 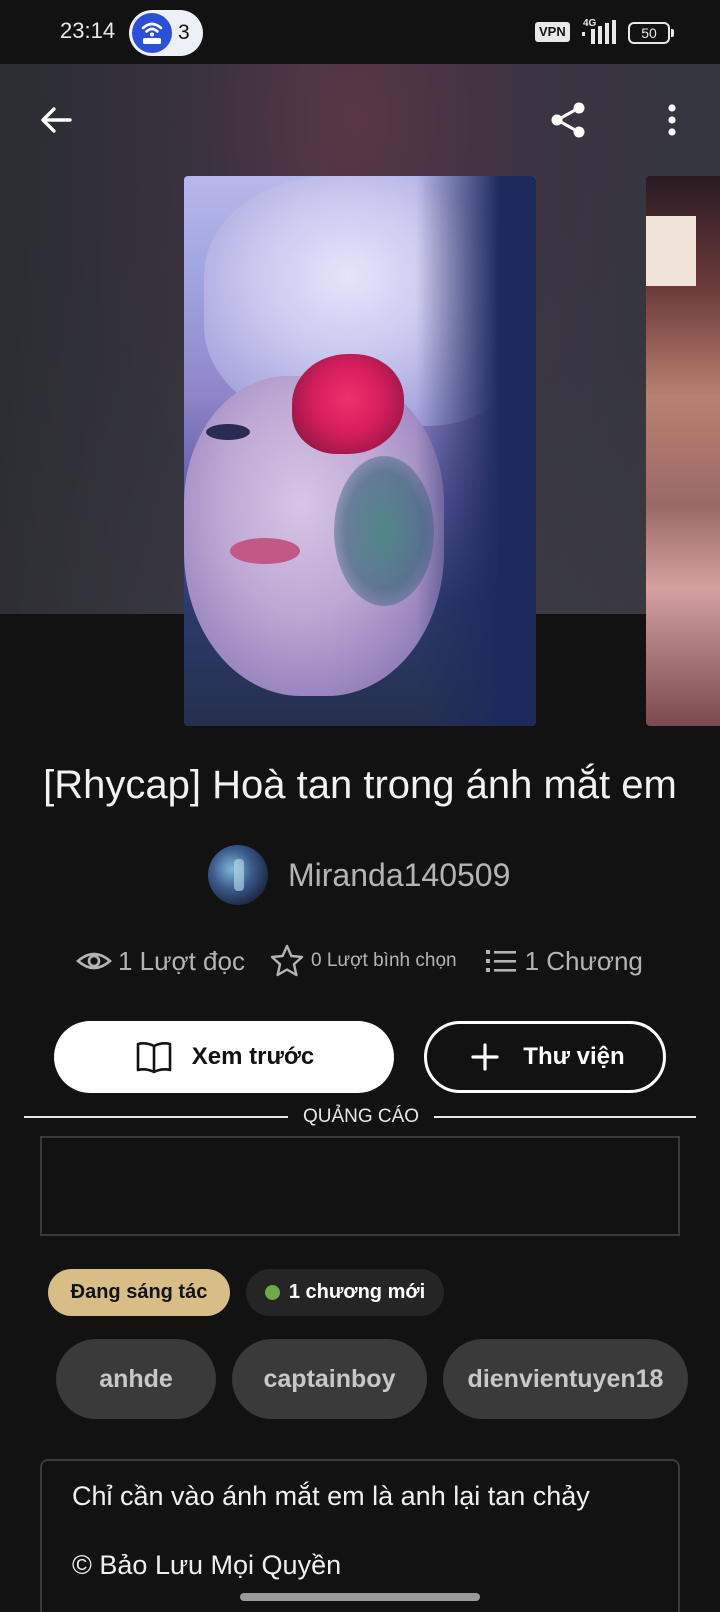 What do you see at coordinates (361, 1116) in the screenshot?
I see `ad-label: QUẢNG CÁO` at bounding box center [361, 1116].